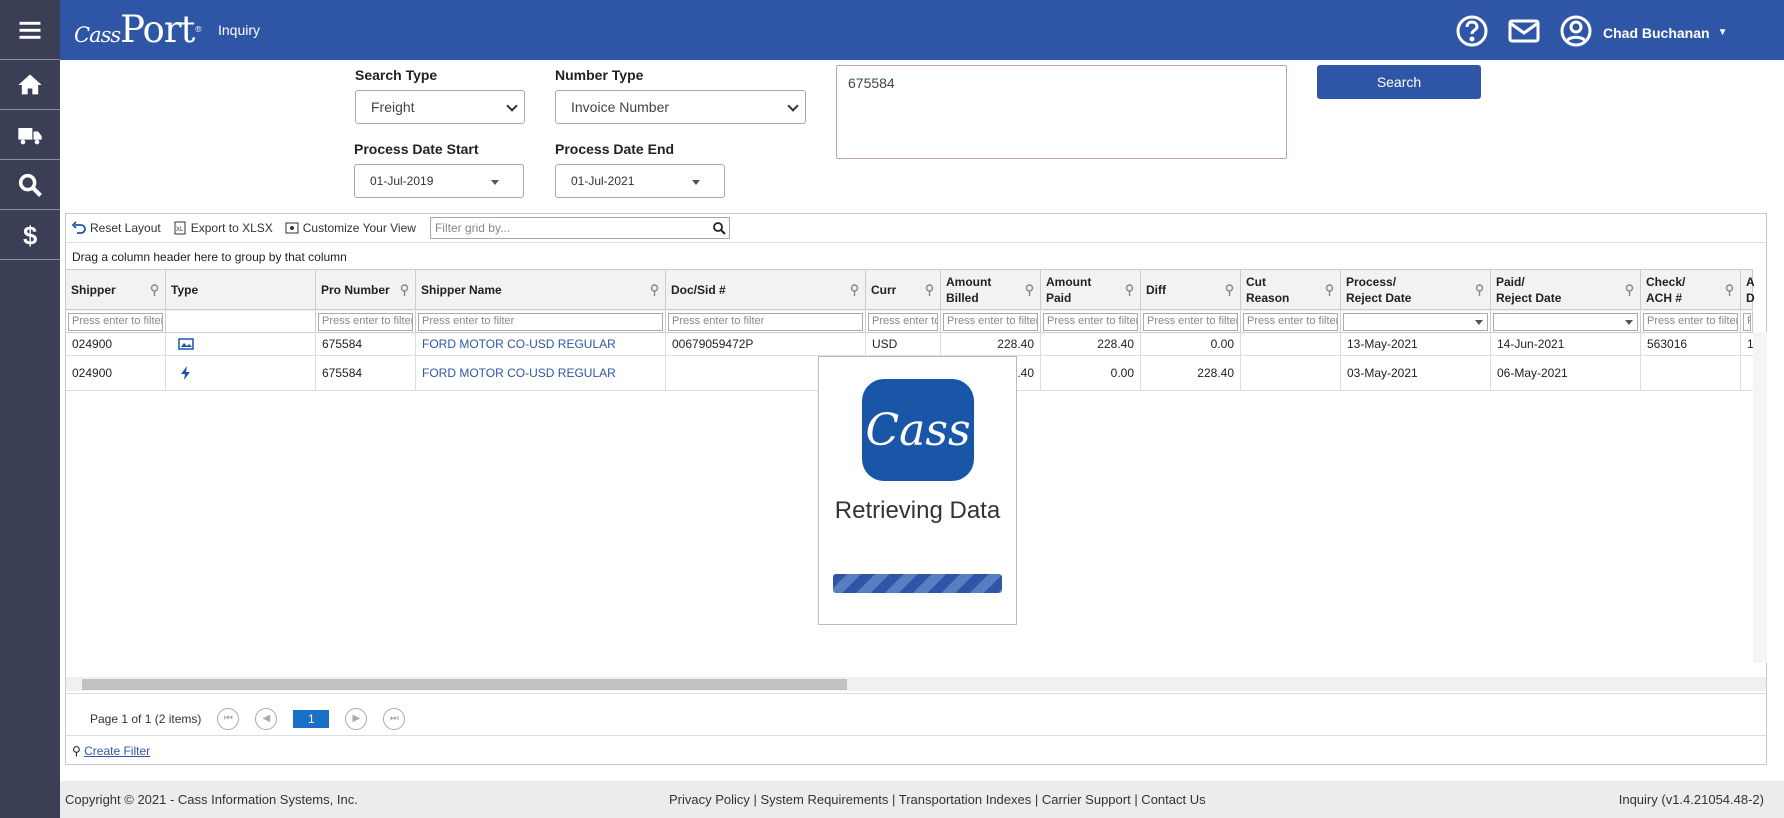 Image resolution: width=1784 pixels, height=818 pixels. I want to click on column-header: Paid/Reject Date, so click(1566, 290).